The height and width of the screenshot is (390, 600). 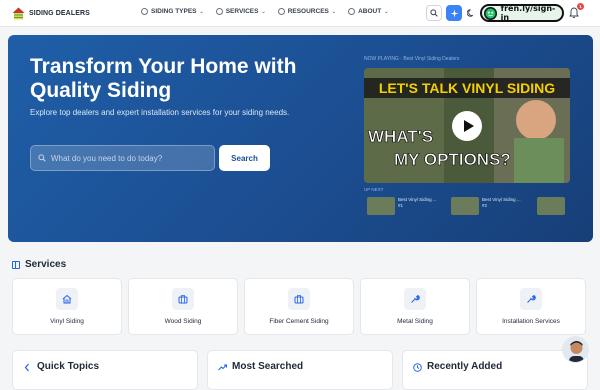 What do you see at coordinates (268, 366) in the screenshot?
I see `panel-title: Most Searched` at bounding box center [268, 366].